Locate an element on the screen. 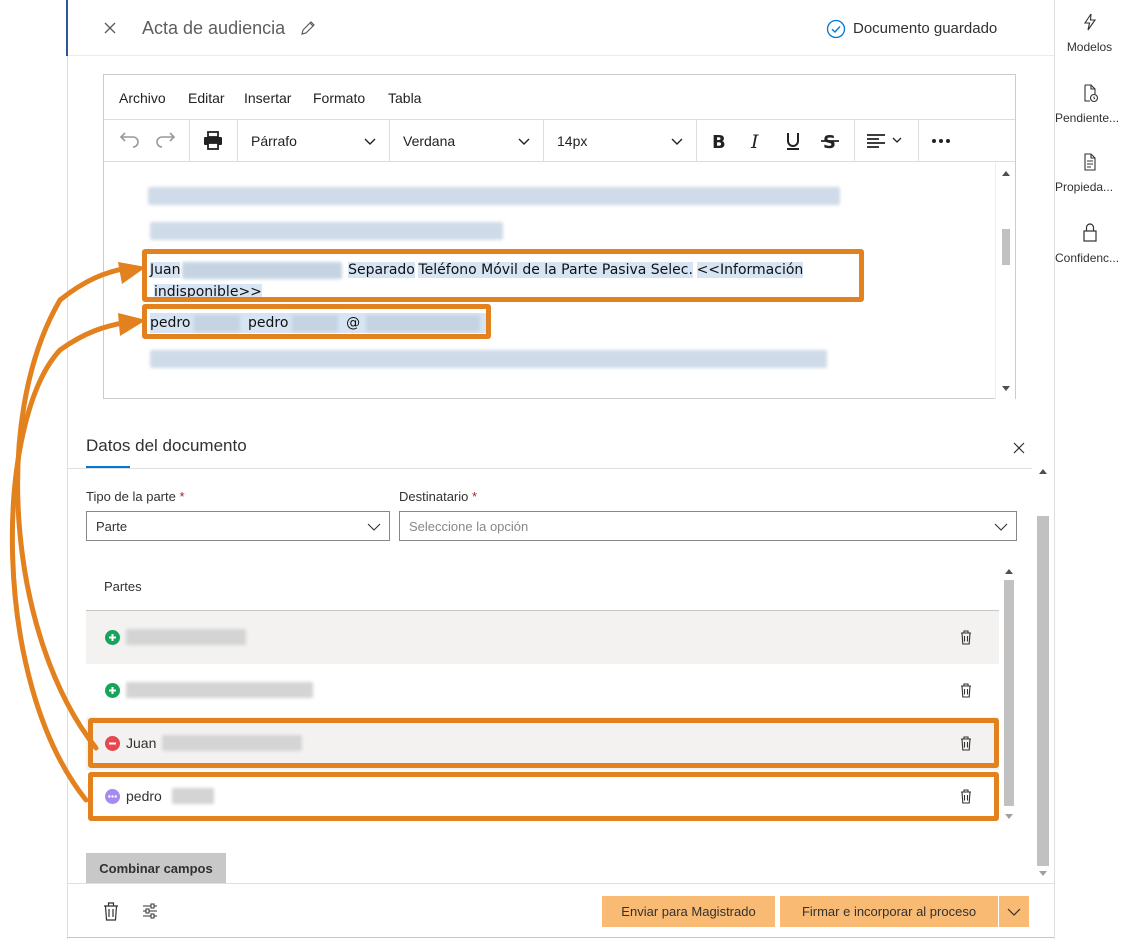 This screenshot has width=1123, height=939. svg-text: B is located at coordinates (719, 142).